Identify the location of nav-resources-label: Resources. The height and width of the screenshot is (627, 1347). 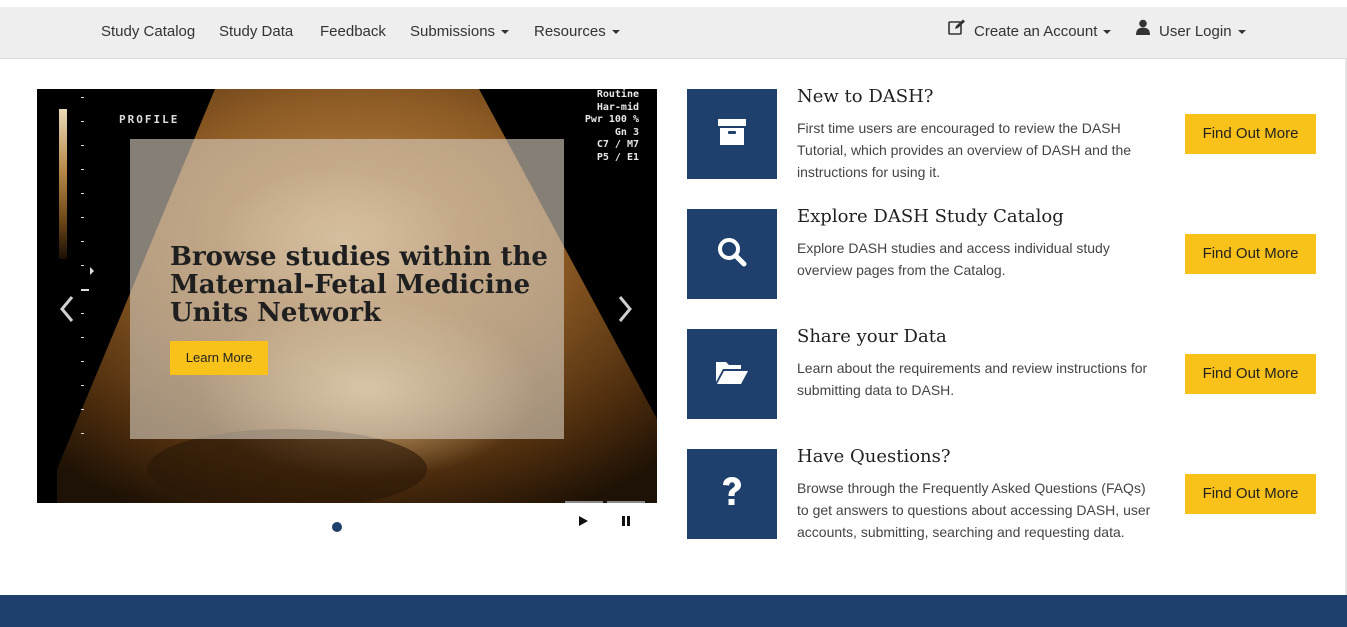
(570, 31).